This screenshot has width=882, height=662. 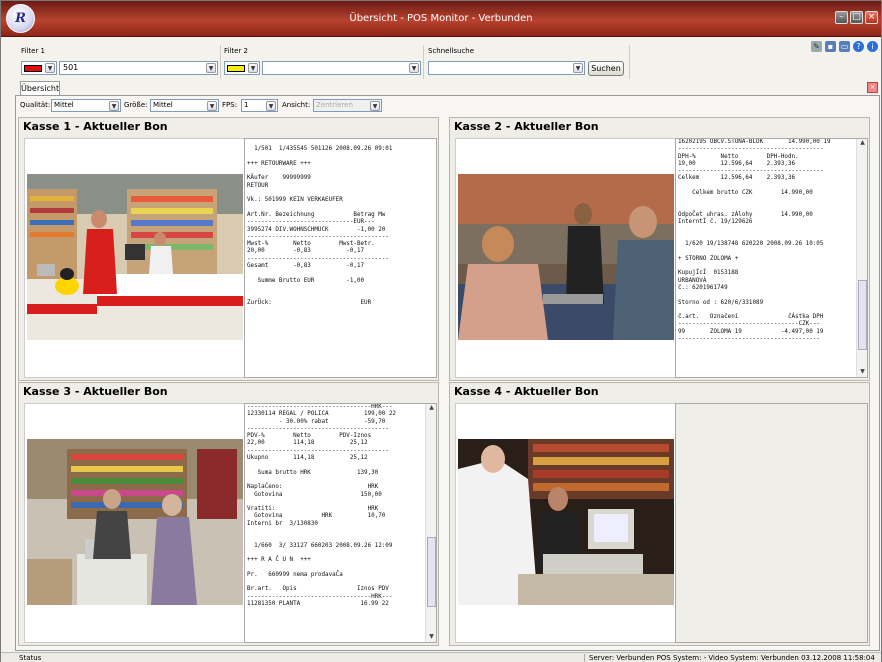 What do you see at coordinates (40, 88) in the screenshot?
I see `tab-overview: Übersicht` at bounding box center [40, 88].